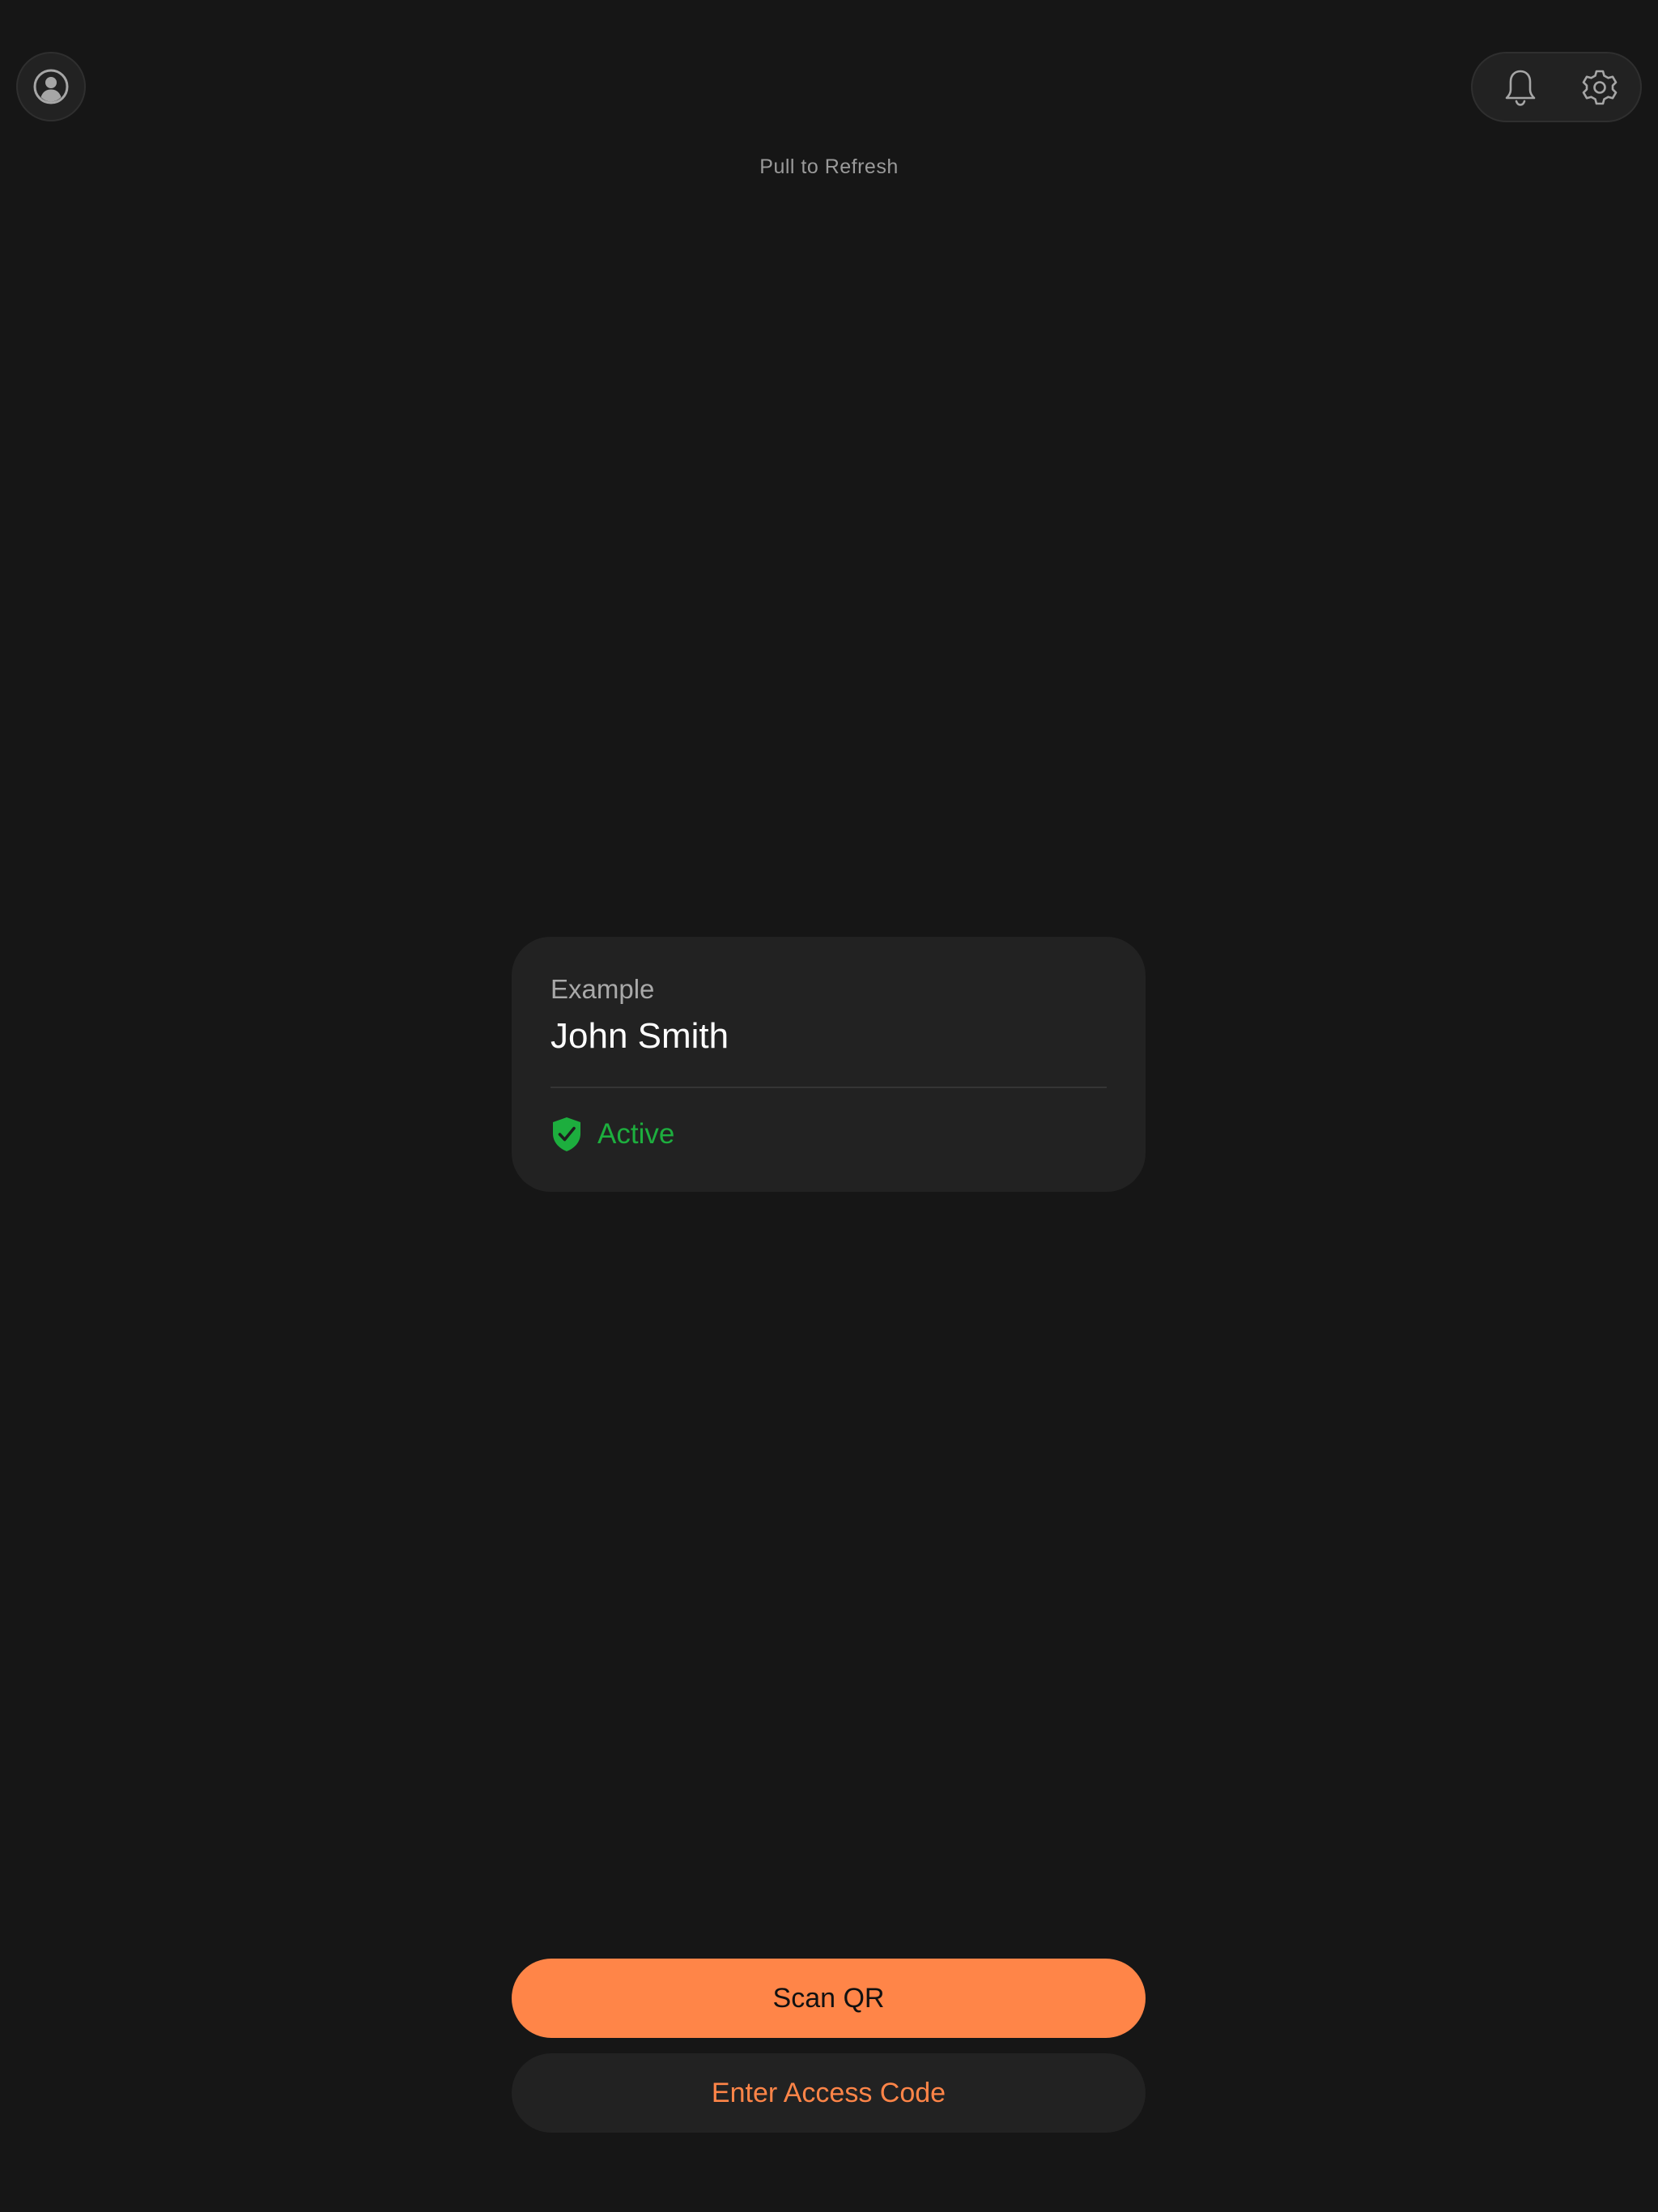  I want to click on header-actions-group, so click(1556, 87).